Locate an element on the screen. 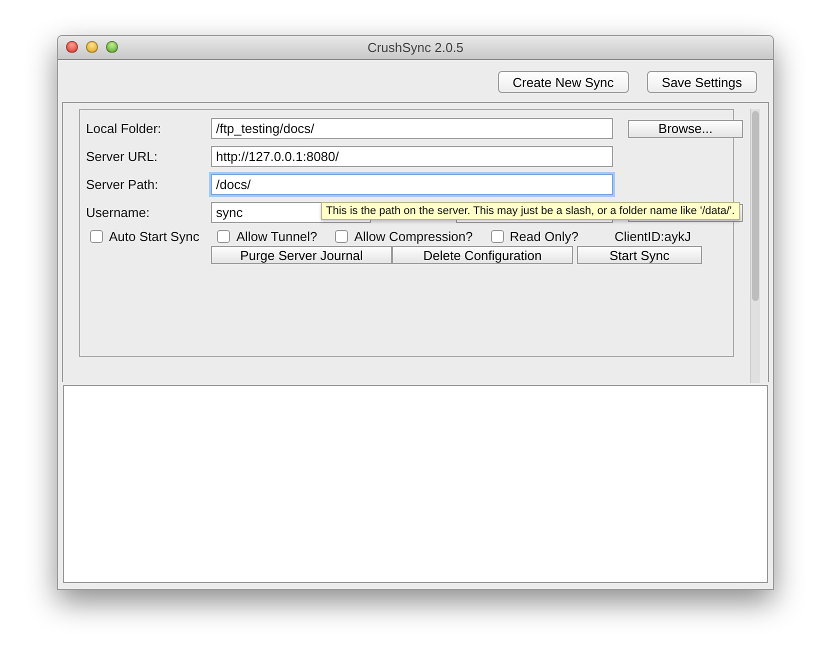 The height and width of the screenshot is (667, 829). client-id-label: ClientID:aykJ is located at coordinates (653, 236).